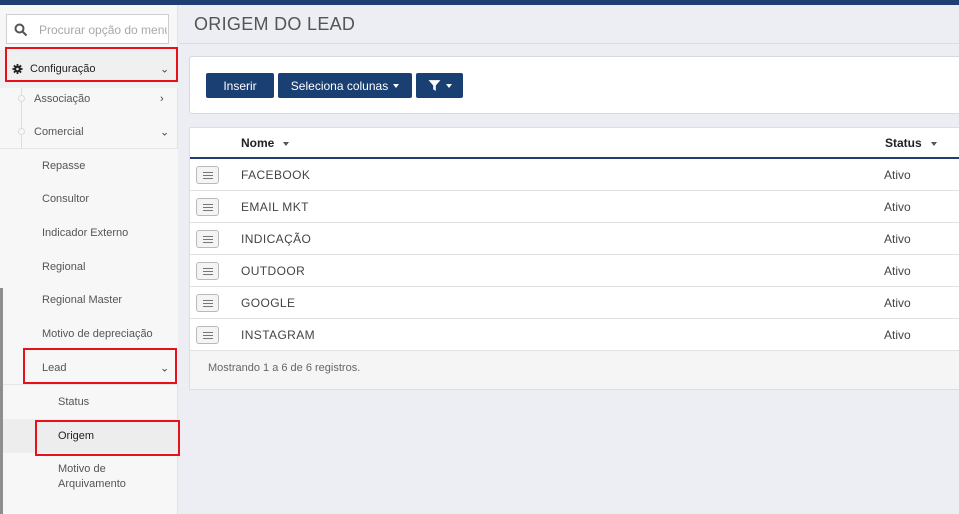 The height and width of the screenshot is (514, 959). I want to click on sidebar-item-regional: Regional, so click(89, 266).